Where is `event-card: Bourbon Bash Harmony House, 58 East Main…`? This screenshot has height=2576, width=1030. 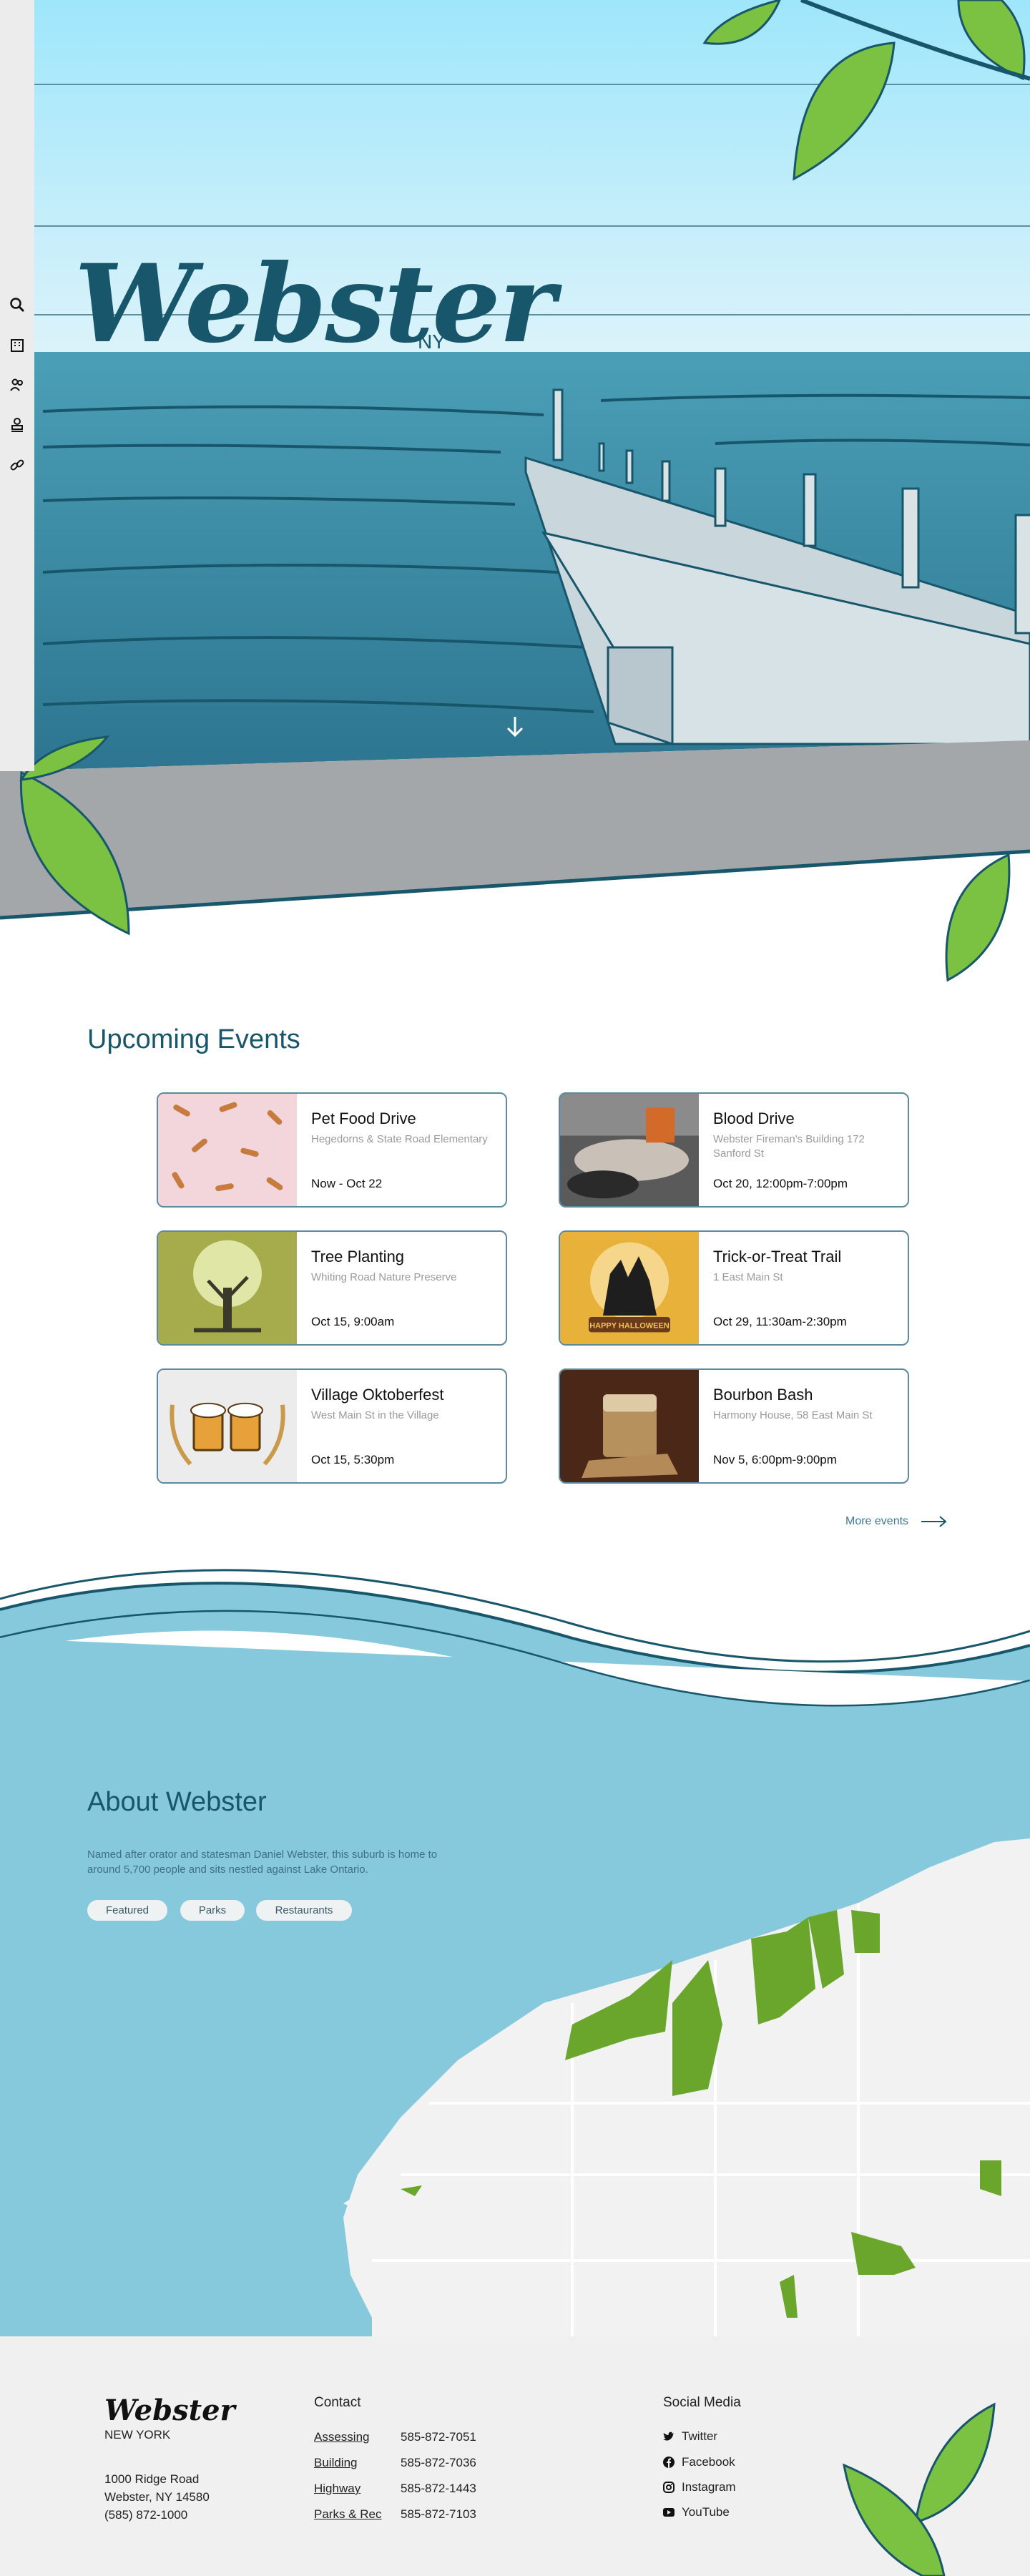 event-card: Bourbon Bash Harmony House, 58 East Main… is located at coordinates (734, 1426).